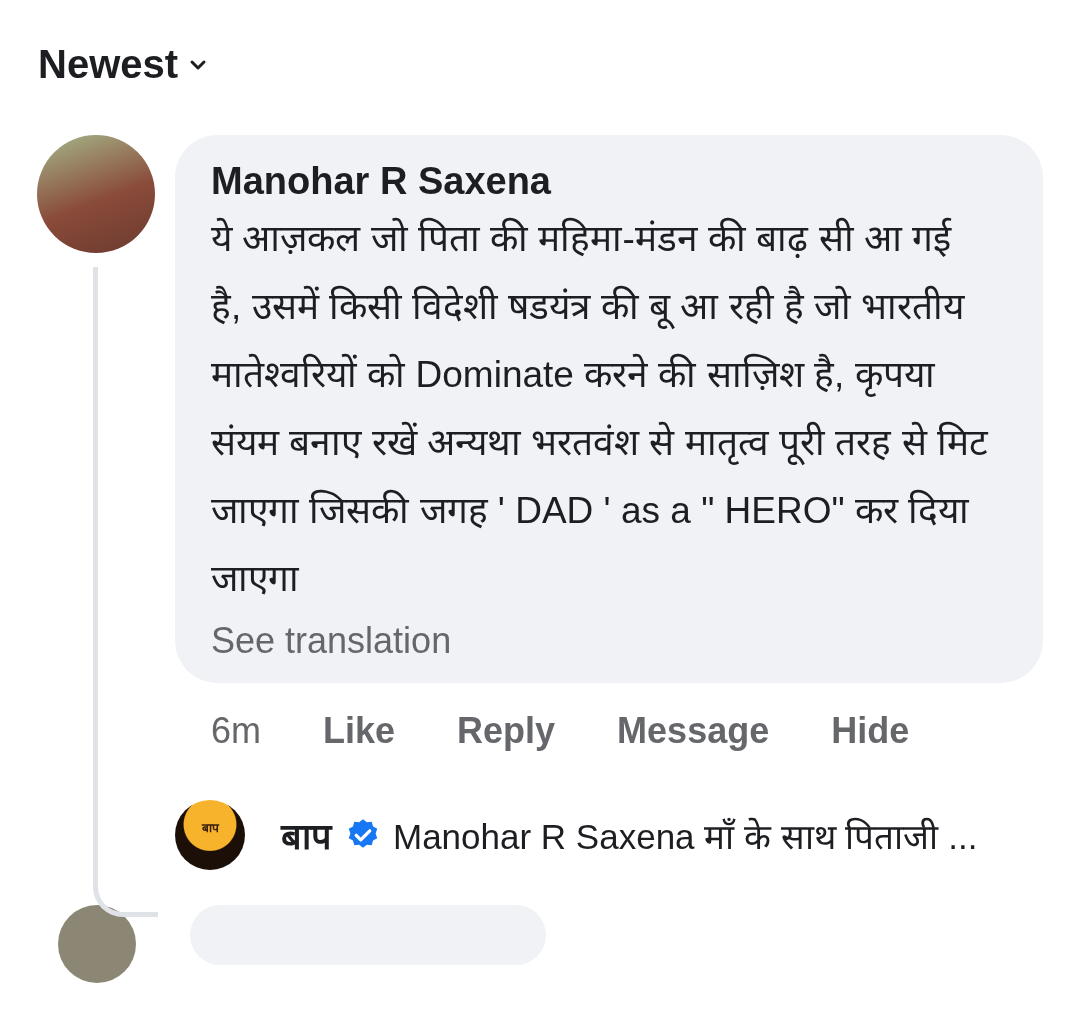  What do you see at coordinates (870, 731) in the screenshot?
I see `comment-action-button: Hide` at bounding box center [870, 731].